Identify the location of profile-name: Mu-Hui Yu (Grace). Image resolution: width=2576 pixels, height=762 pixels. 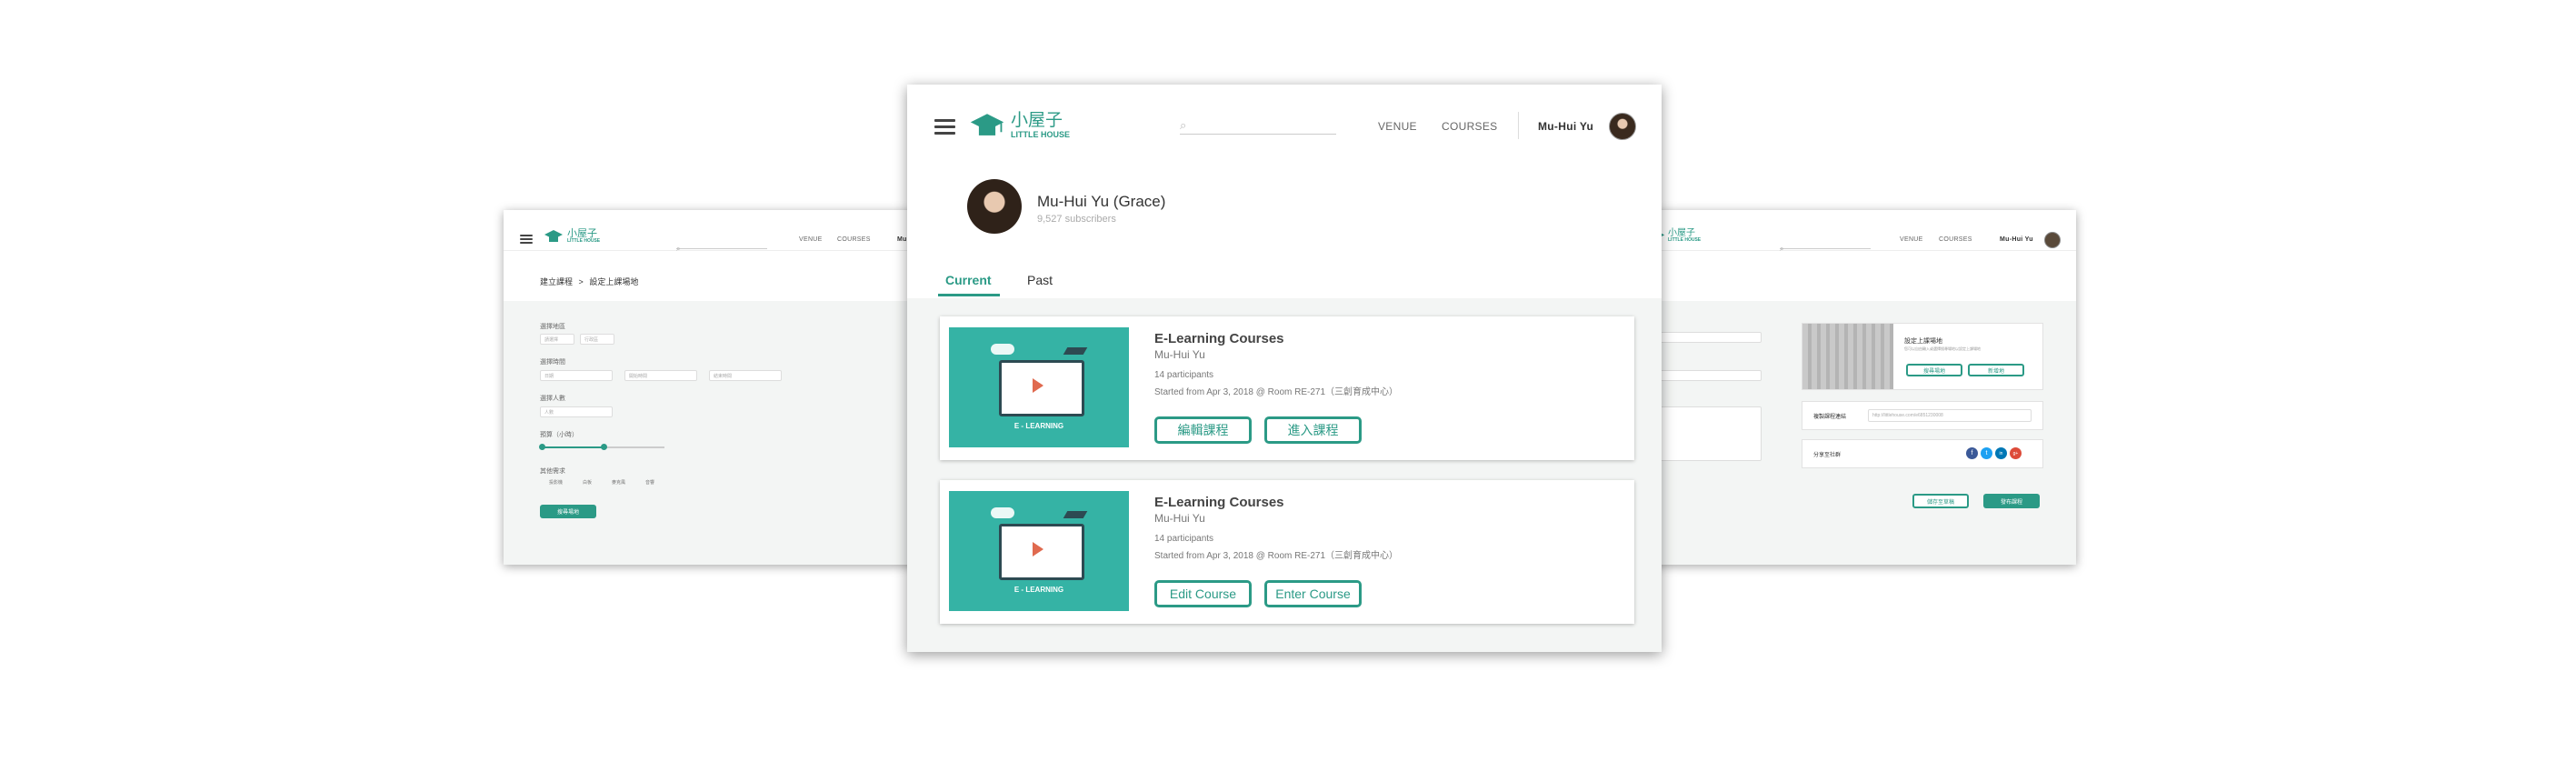
(1101, 201).